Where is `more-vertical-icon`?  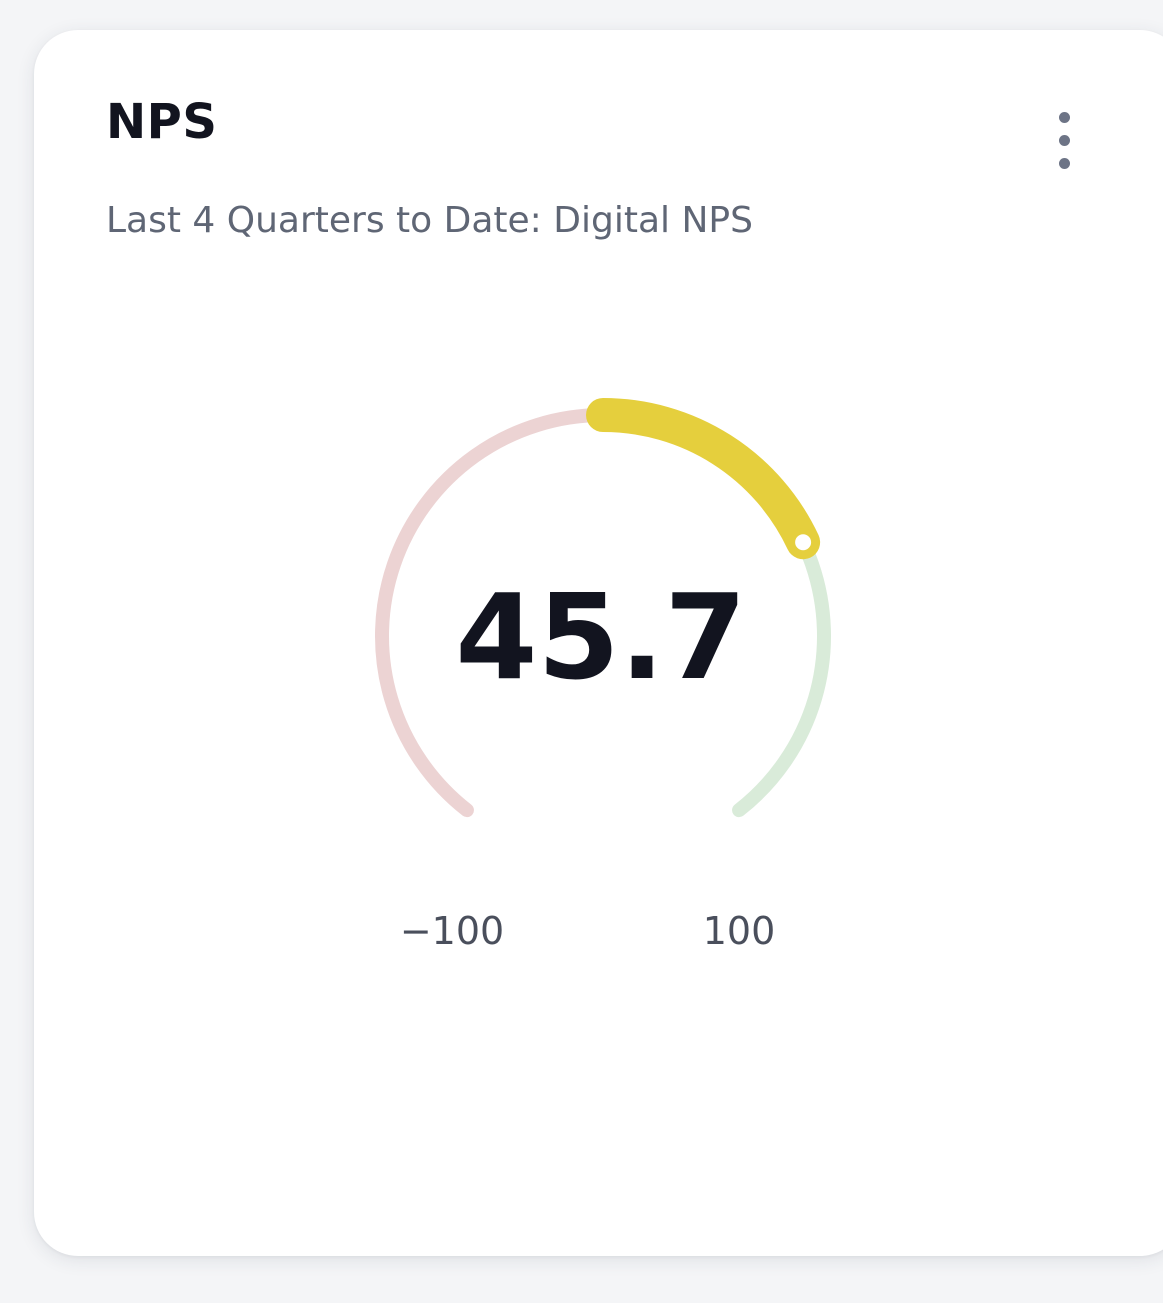
more-vertical-icon is located at coordinates (1064, 117).